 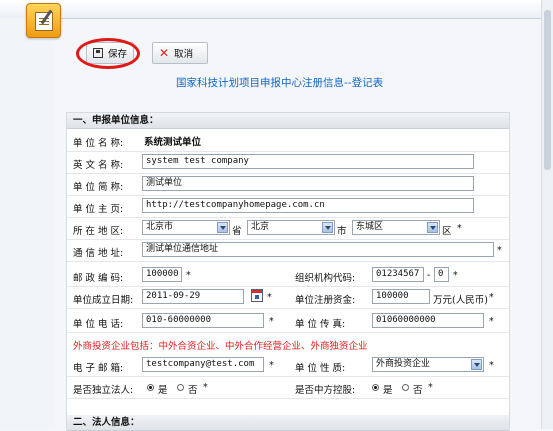 I want to click on scrollbar-thumb, so click(x=547, y=90).